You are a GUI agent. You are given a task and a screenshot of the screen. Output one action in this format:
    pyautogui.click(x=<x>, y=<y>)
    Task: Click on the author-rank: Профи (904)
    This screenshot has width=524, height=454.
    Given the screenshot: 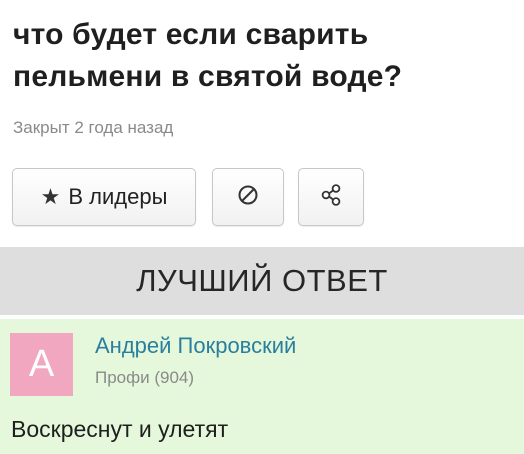 What is the action you would take?
    pyautogui.click(x=145, y=377)
    